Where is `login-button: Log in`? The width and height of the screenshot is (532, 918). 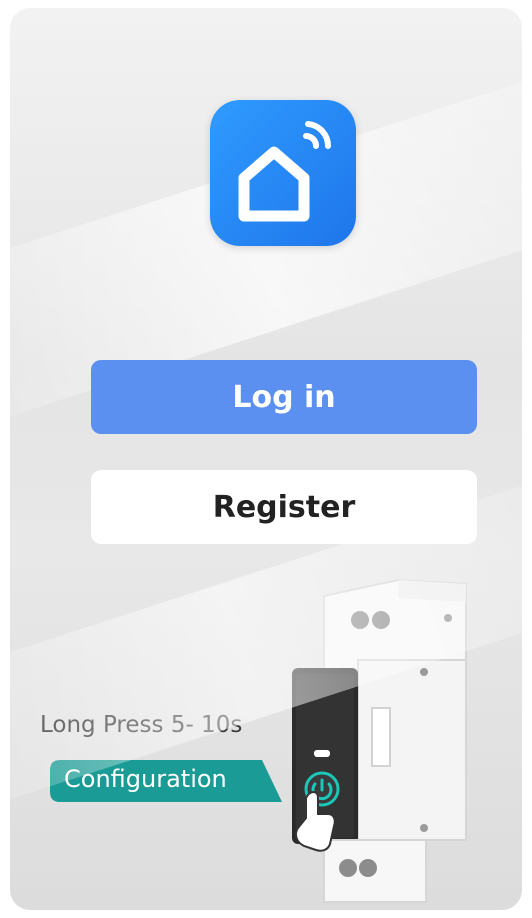
login-button: Log in is located at coordinates (284, 397).